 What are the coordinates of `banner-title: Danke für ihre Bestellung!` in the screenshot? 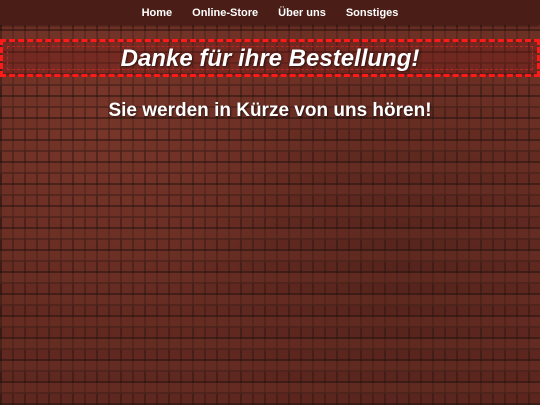 It's located at (270, 58).